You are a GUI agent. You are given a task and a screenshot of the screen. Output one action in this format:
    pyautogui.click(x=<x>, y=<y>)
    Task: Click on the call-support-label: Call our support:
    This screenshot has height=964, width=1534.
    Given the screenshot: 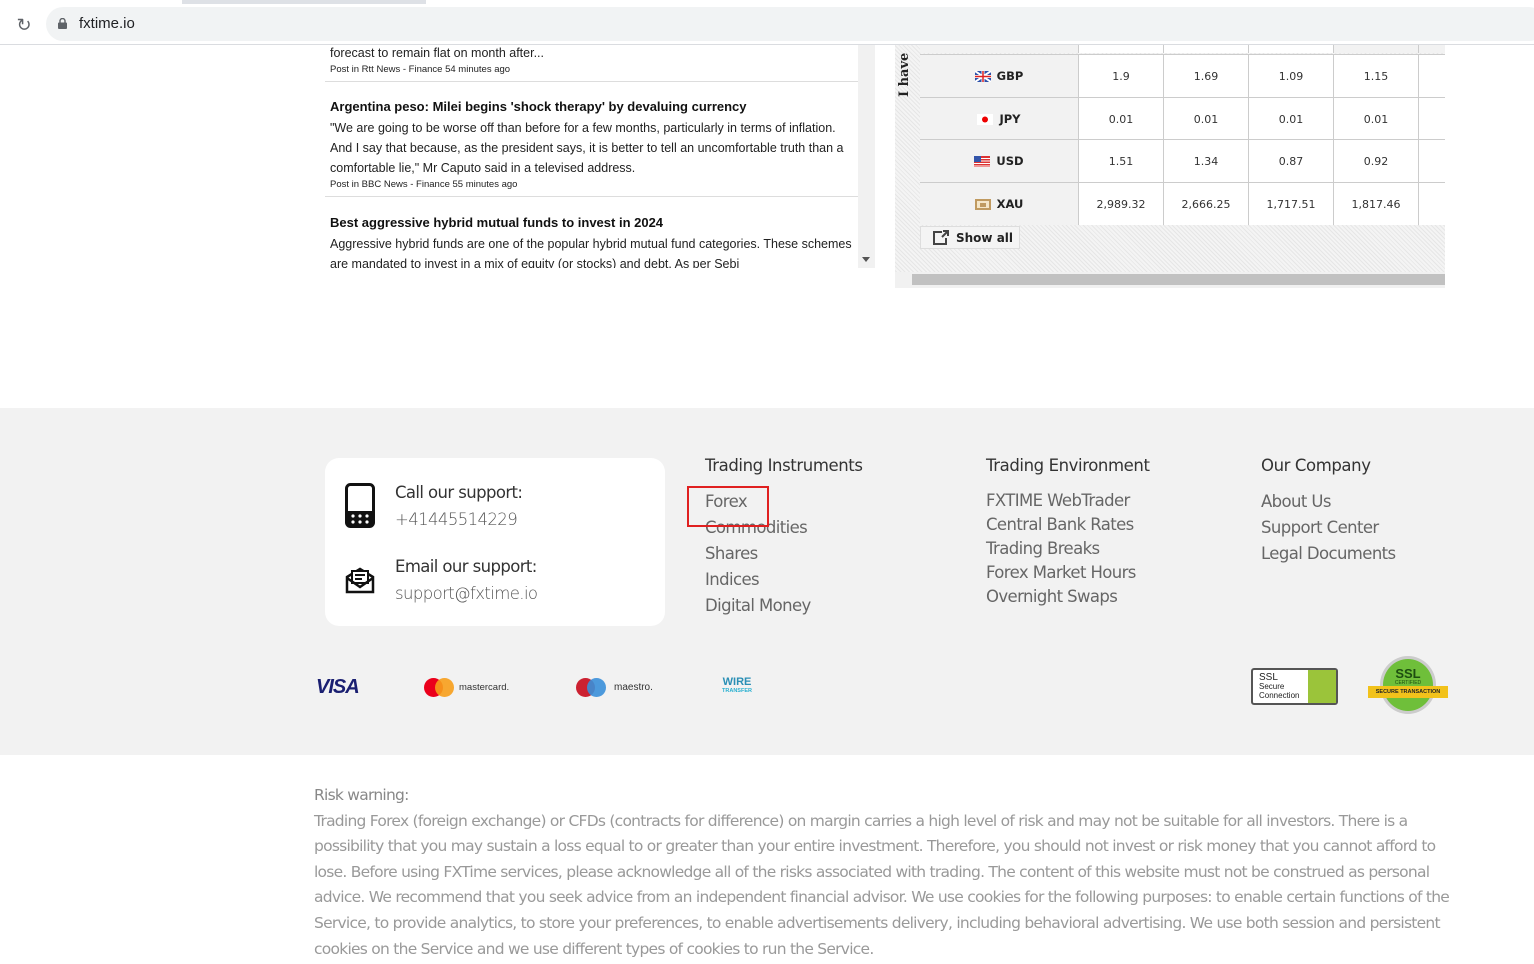 What is the action you would take?
    pyautogui.click(x=459, y=492)
    